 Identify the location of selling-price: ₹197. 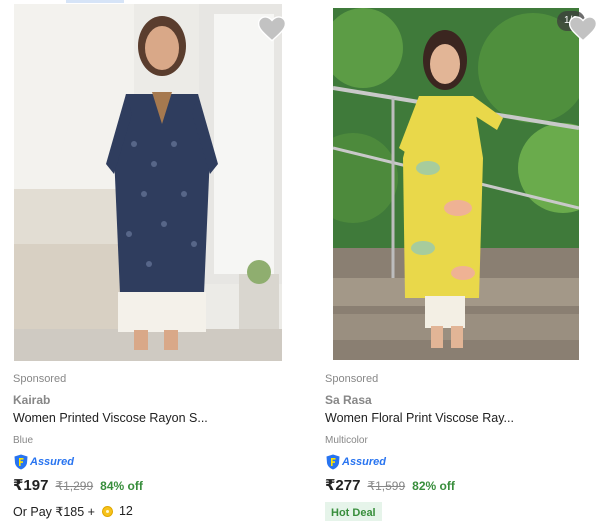
(31, 485).